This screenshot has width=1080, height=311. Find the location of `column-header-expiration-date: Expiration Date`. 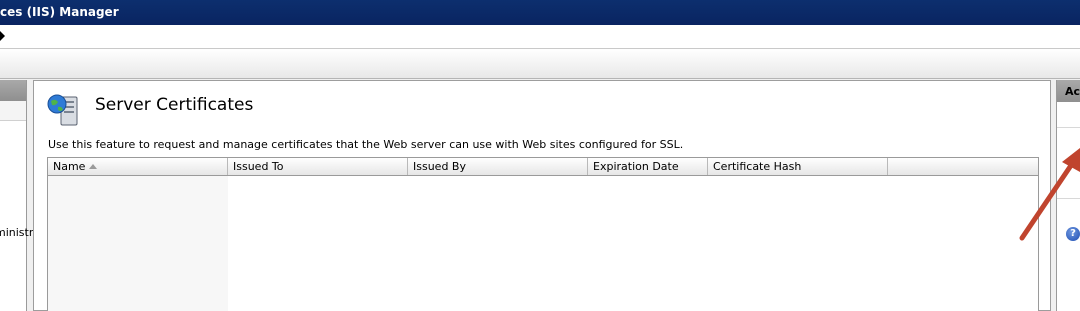

column-header-expiration-date: Expiration Date is located at coordinates (648, 166).